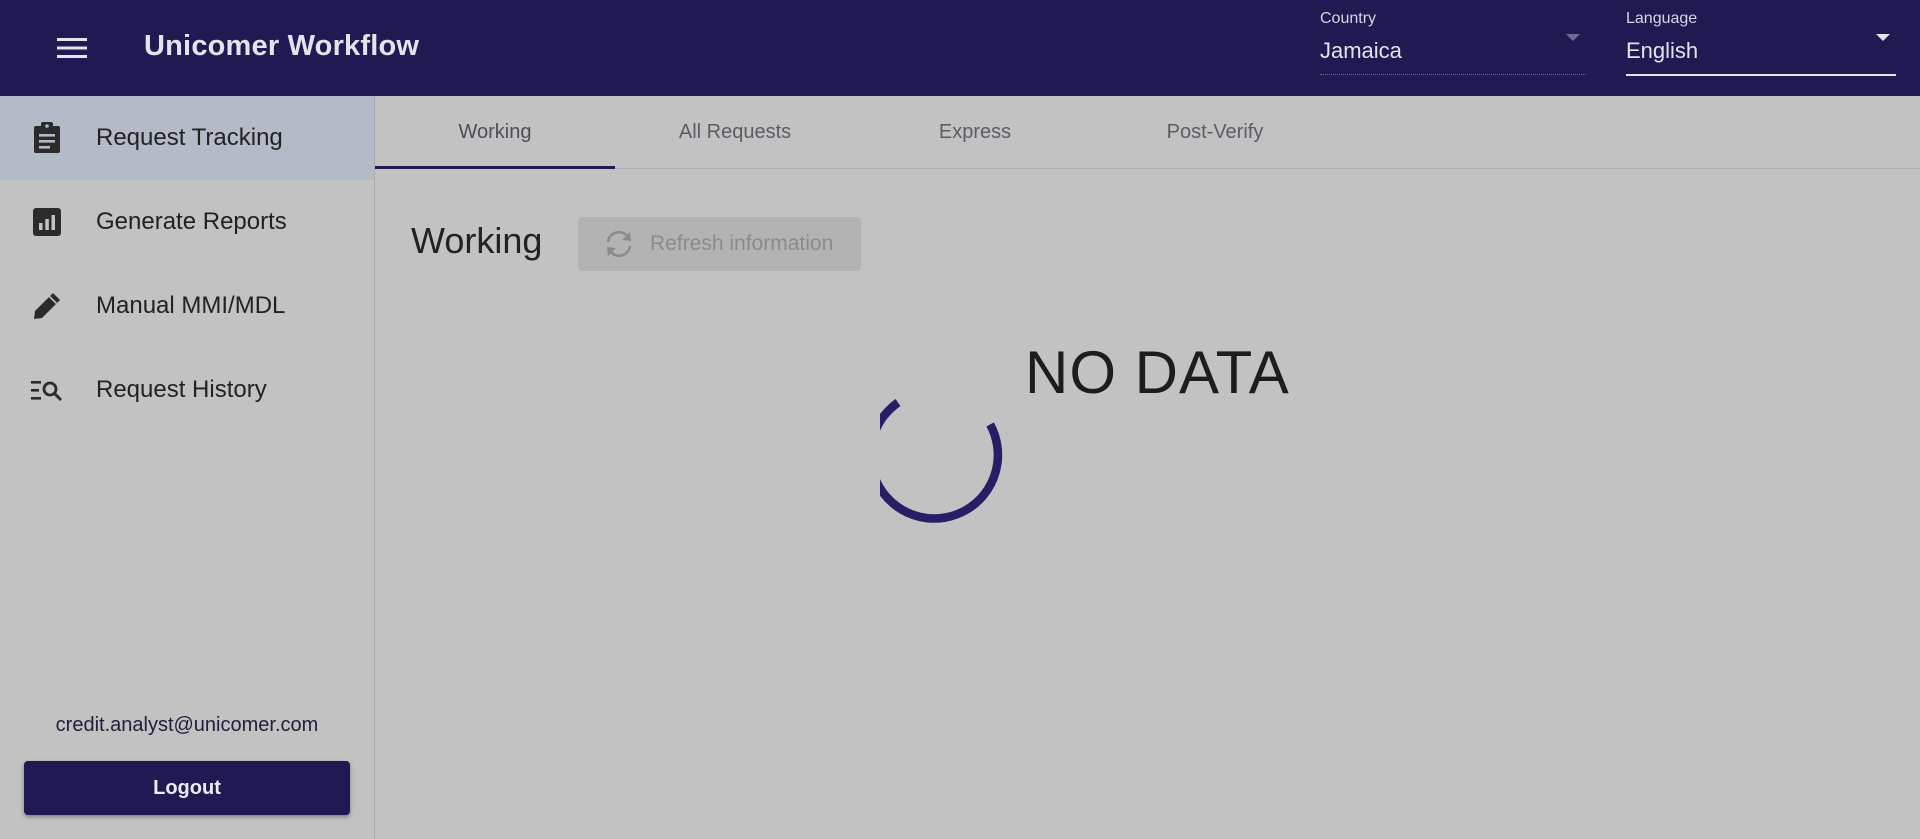 The width and height of the screenshot is (1920, 839). Describe the element at coordinates (189, 137) in the screenshot. I see `sidebar-item-label: Request Tracking` at that location.